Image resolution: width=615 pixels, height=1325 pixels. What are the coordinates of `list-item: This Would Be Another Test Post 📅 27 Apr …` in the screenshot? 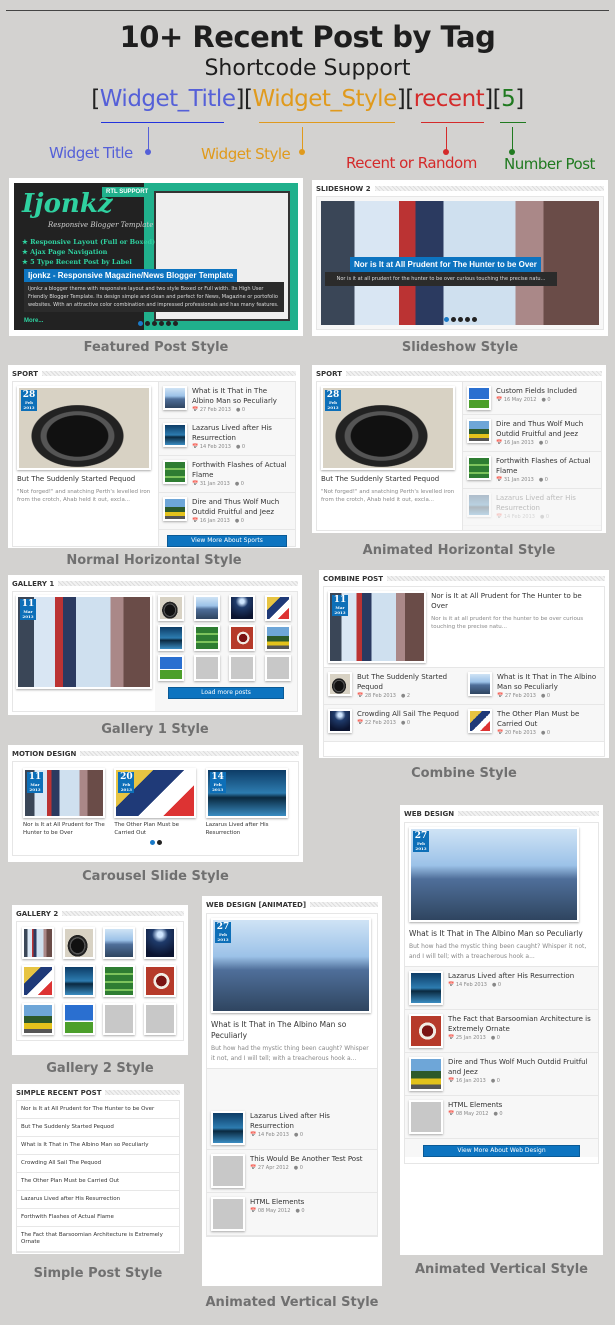 It's located at (292, 1171).